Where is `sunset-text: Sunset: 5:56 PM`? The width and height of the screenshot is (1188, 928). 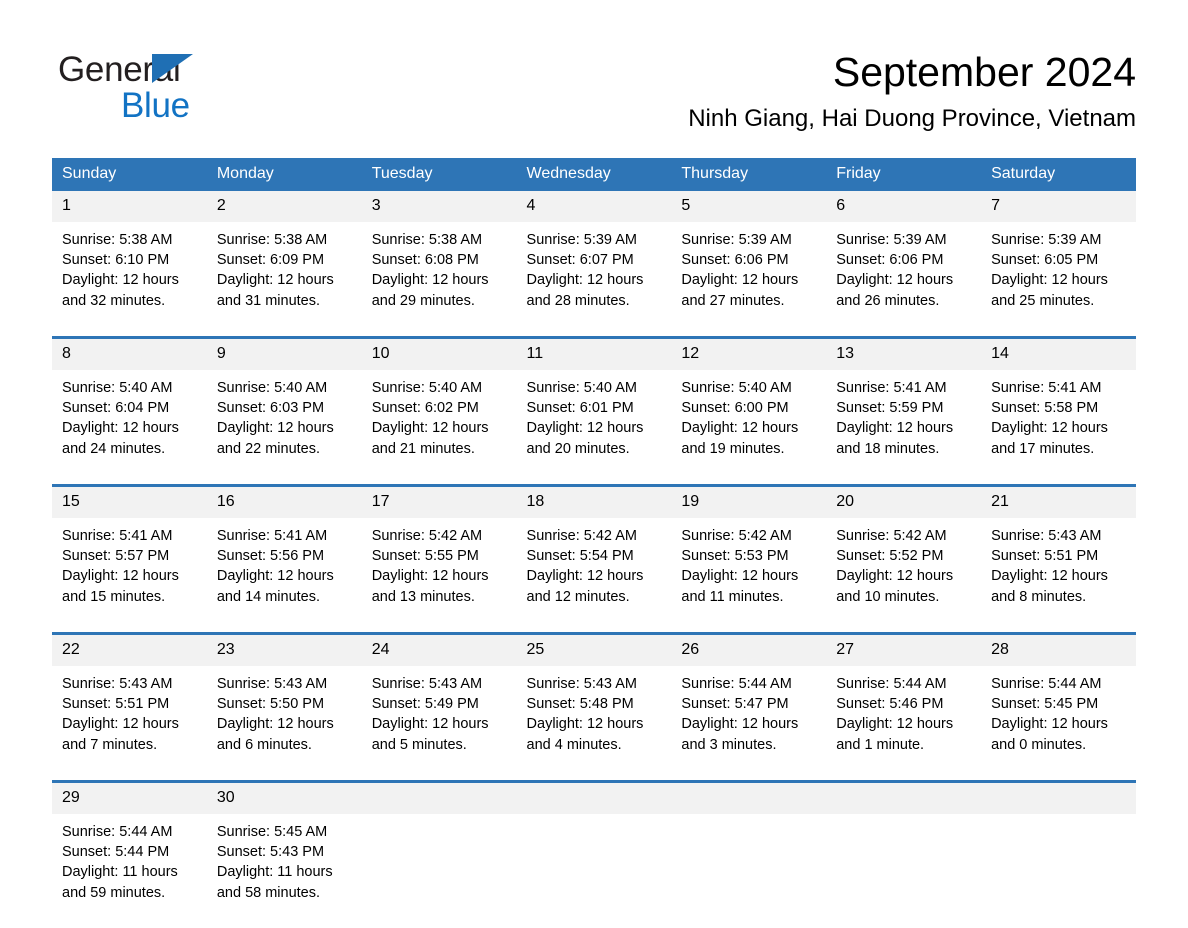 sunset-text: Sunset: 5:56 PM is located at coordinates (284, 556).